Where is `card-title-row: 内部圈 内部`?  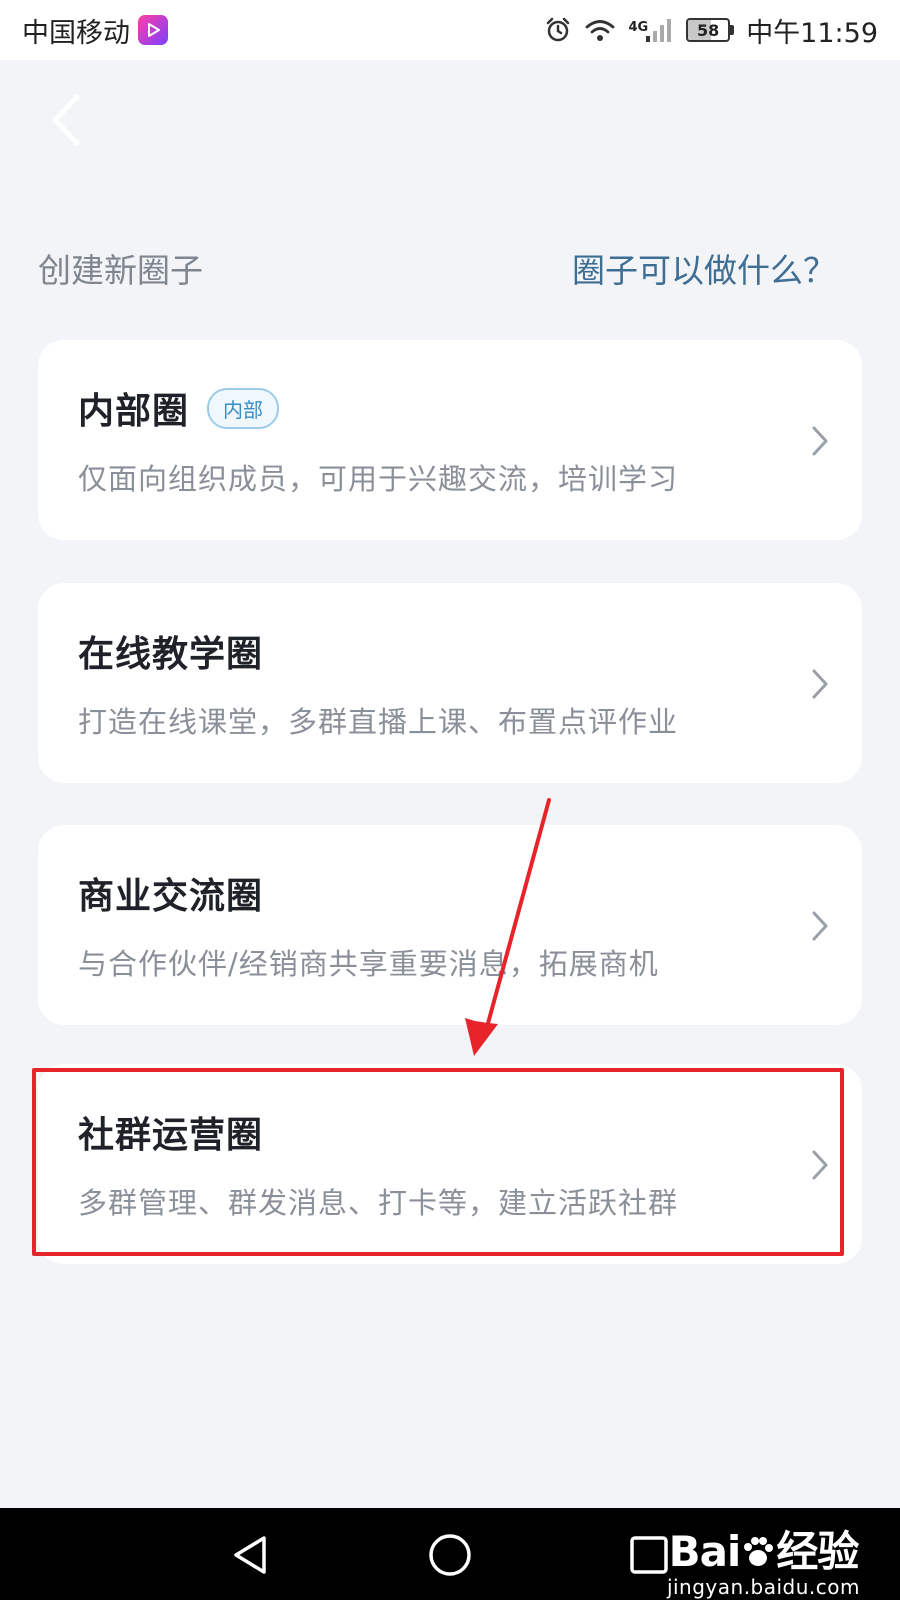
card-title-row: 内部圈 内部 is located at coordinates (179, 408).